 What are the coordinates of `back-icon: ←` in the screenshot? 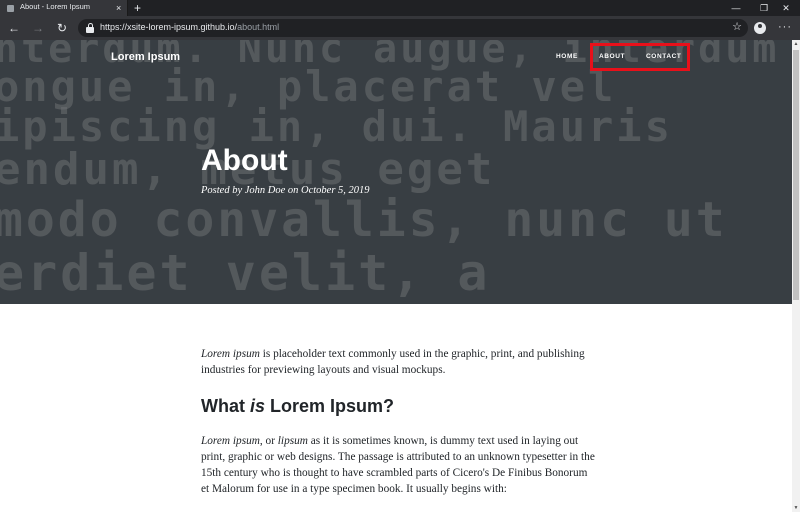 It's located at (14, 28).